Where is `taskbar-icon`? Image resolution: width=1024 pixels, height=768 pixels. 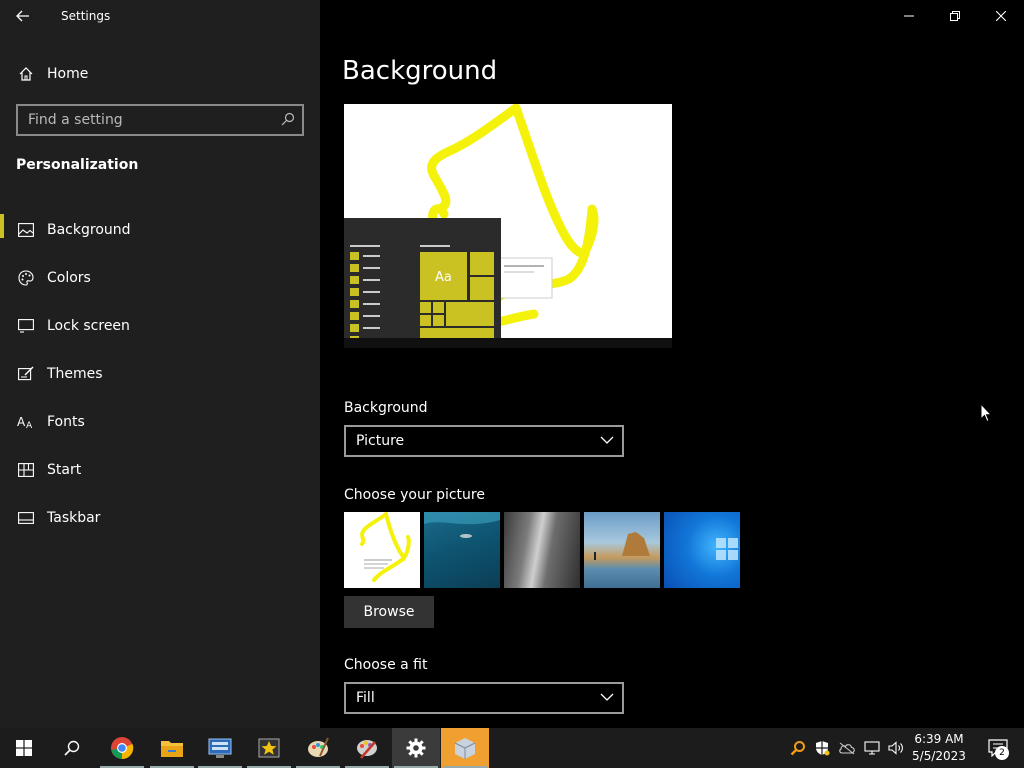 taskbar-icon is located at coordinates (26, 518).